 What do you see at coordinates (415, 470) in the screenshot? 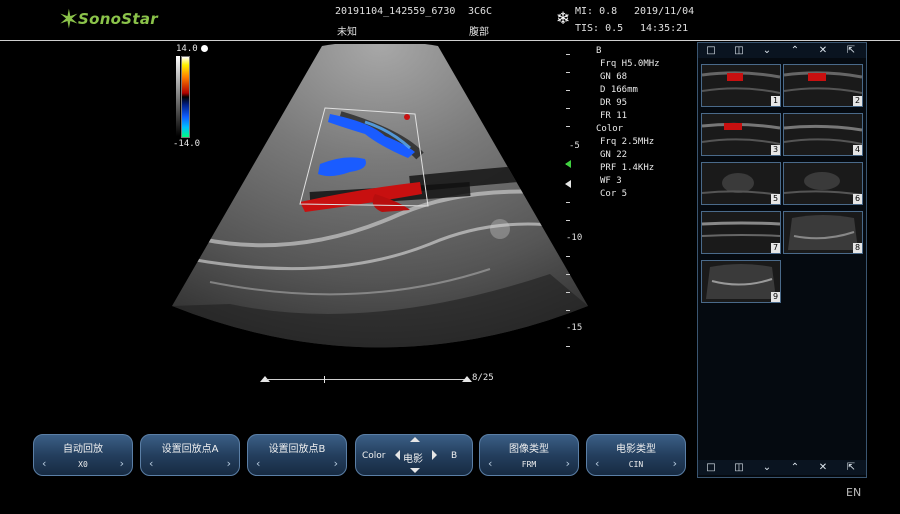
I see `arrow-down-icon` at bounding box center [415, 470].